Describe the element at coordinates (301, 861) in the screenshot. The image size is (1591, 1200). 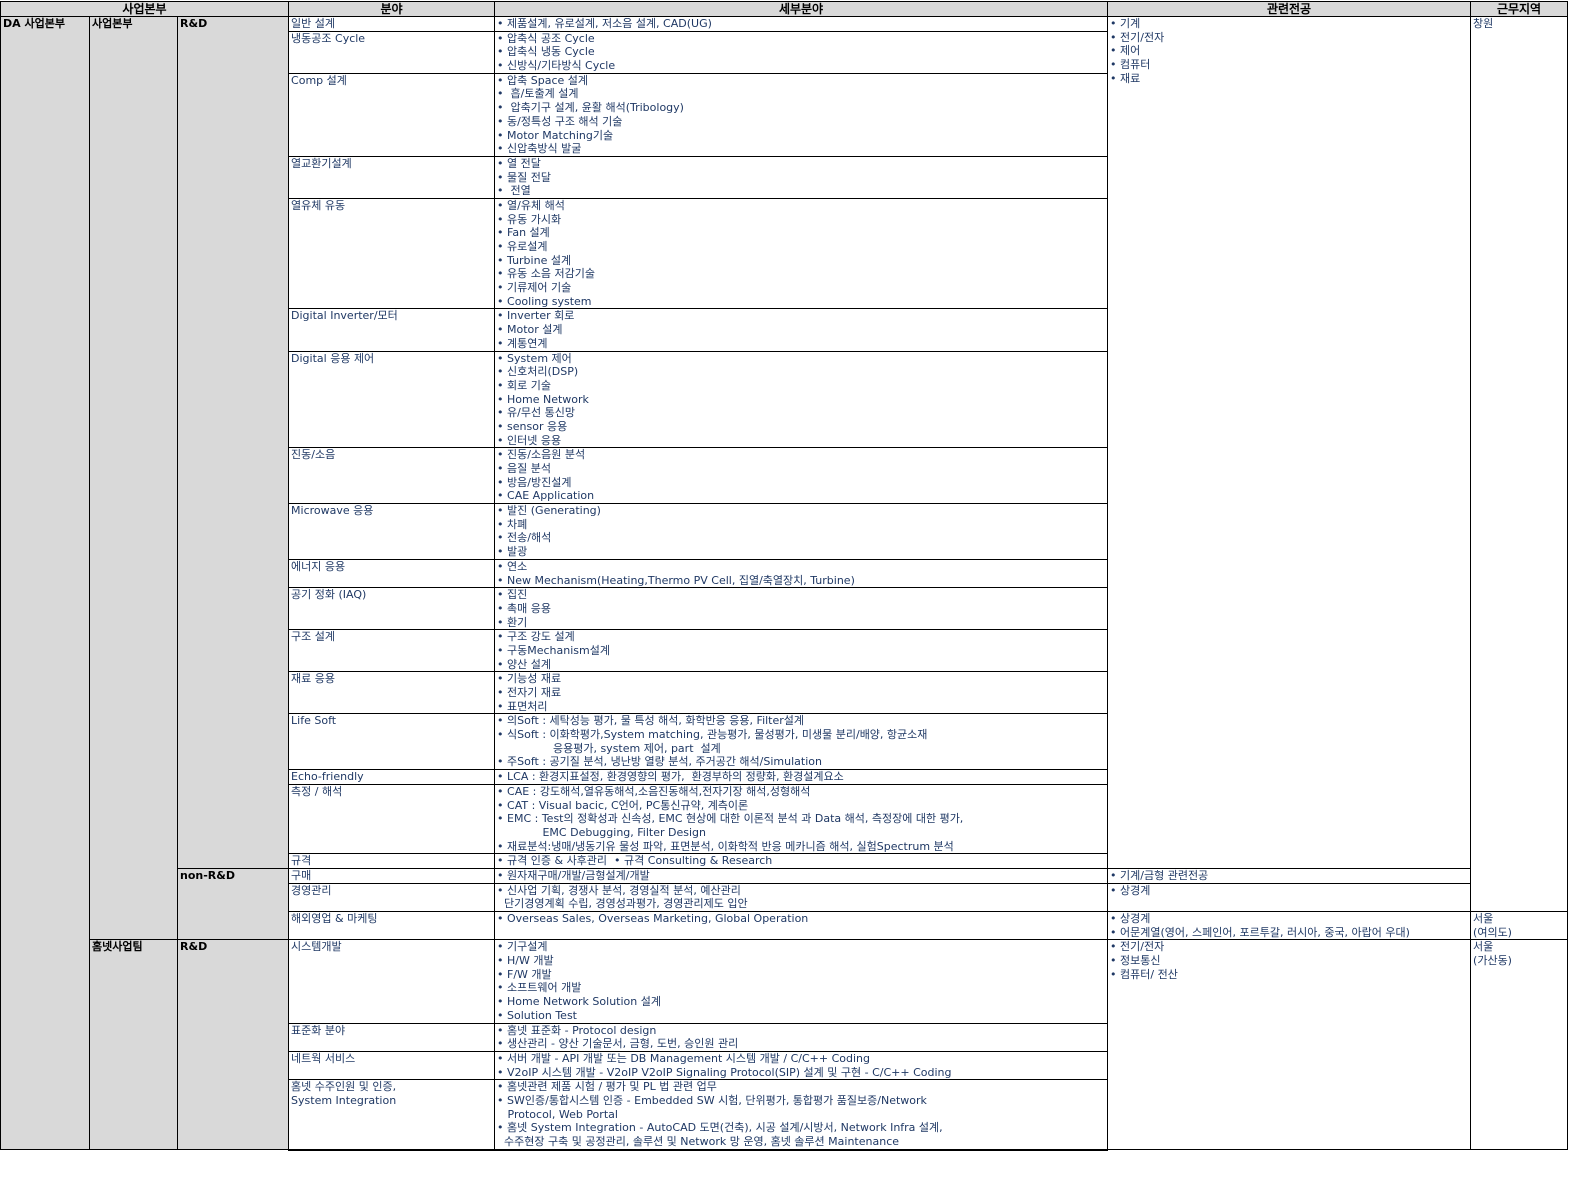
I see `cell-line: 규격` at that location.